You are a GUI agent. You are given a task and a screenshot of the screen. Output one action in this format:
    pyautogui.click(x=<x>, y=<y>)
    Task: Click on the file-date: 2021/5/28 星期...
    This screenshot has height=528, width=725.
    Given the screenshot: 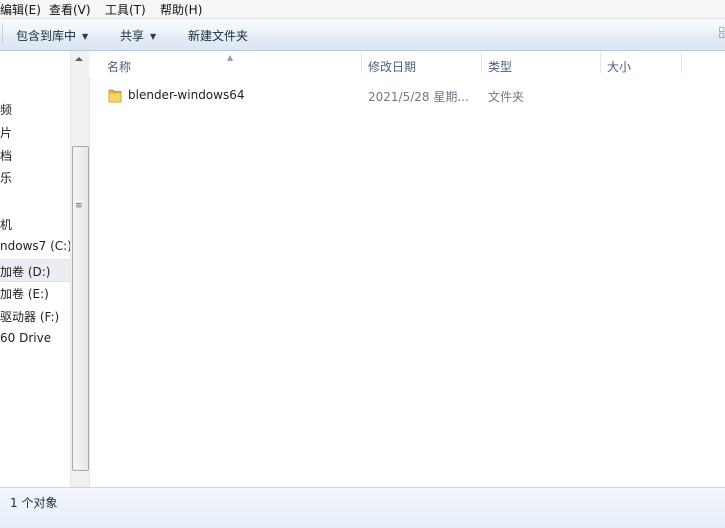 What is the action you would take?
    pyautogui.click(x=418, y=97)
    